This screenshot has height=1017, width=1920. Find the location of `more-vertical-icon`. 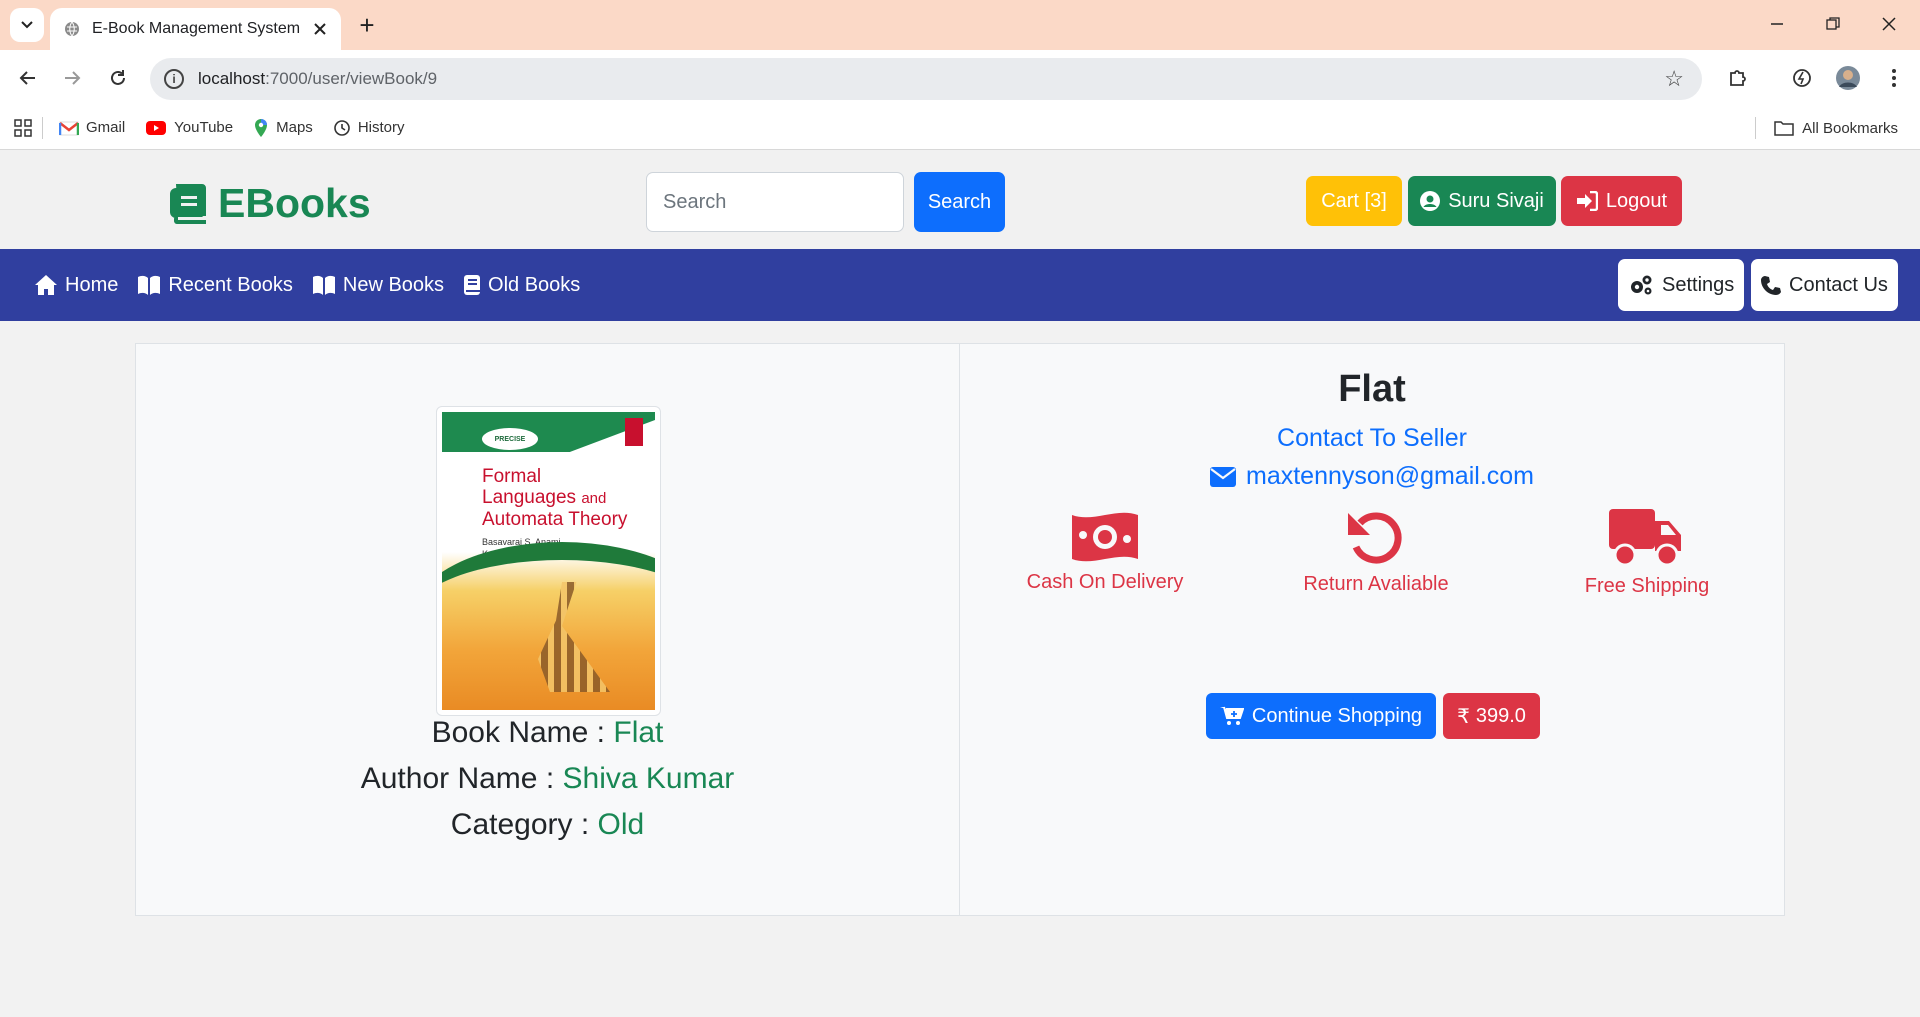

more-vertical-icon is located at coordinates (1894, 78).